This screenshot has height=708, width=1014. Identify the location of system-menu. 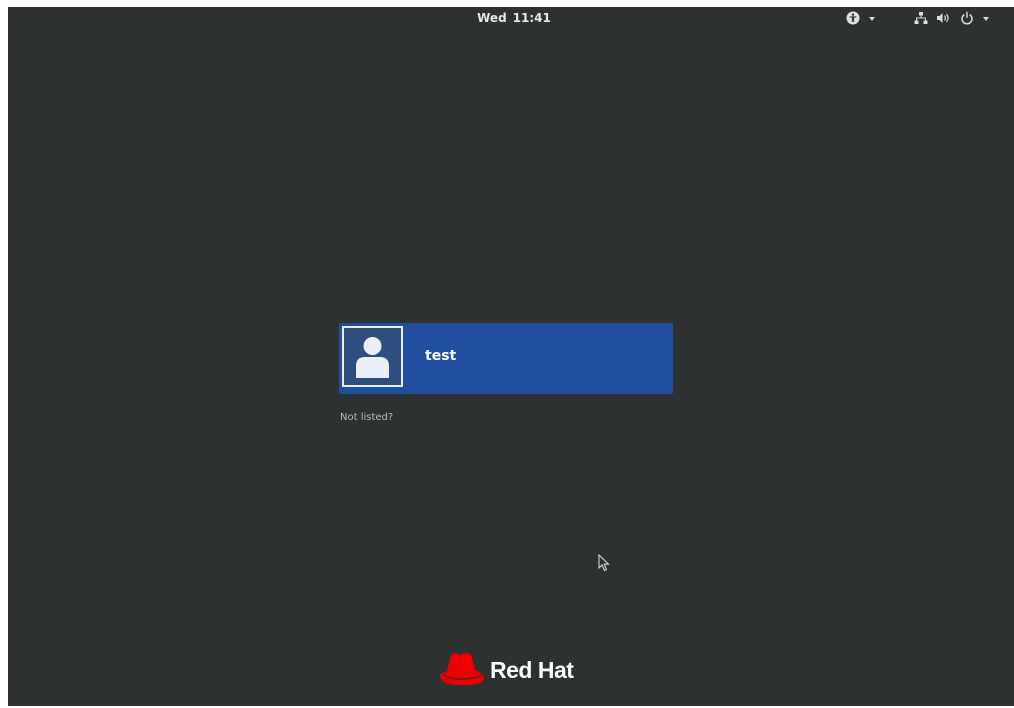
(951, 19).